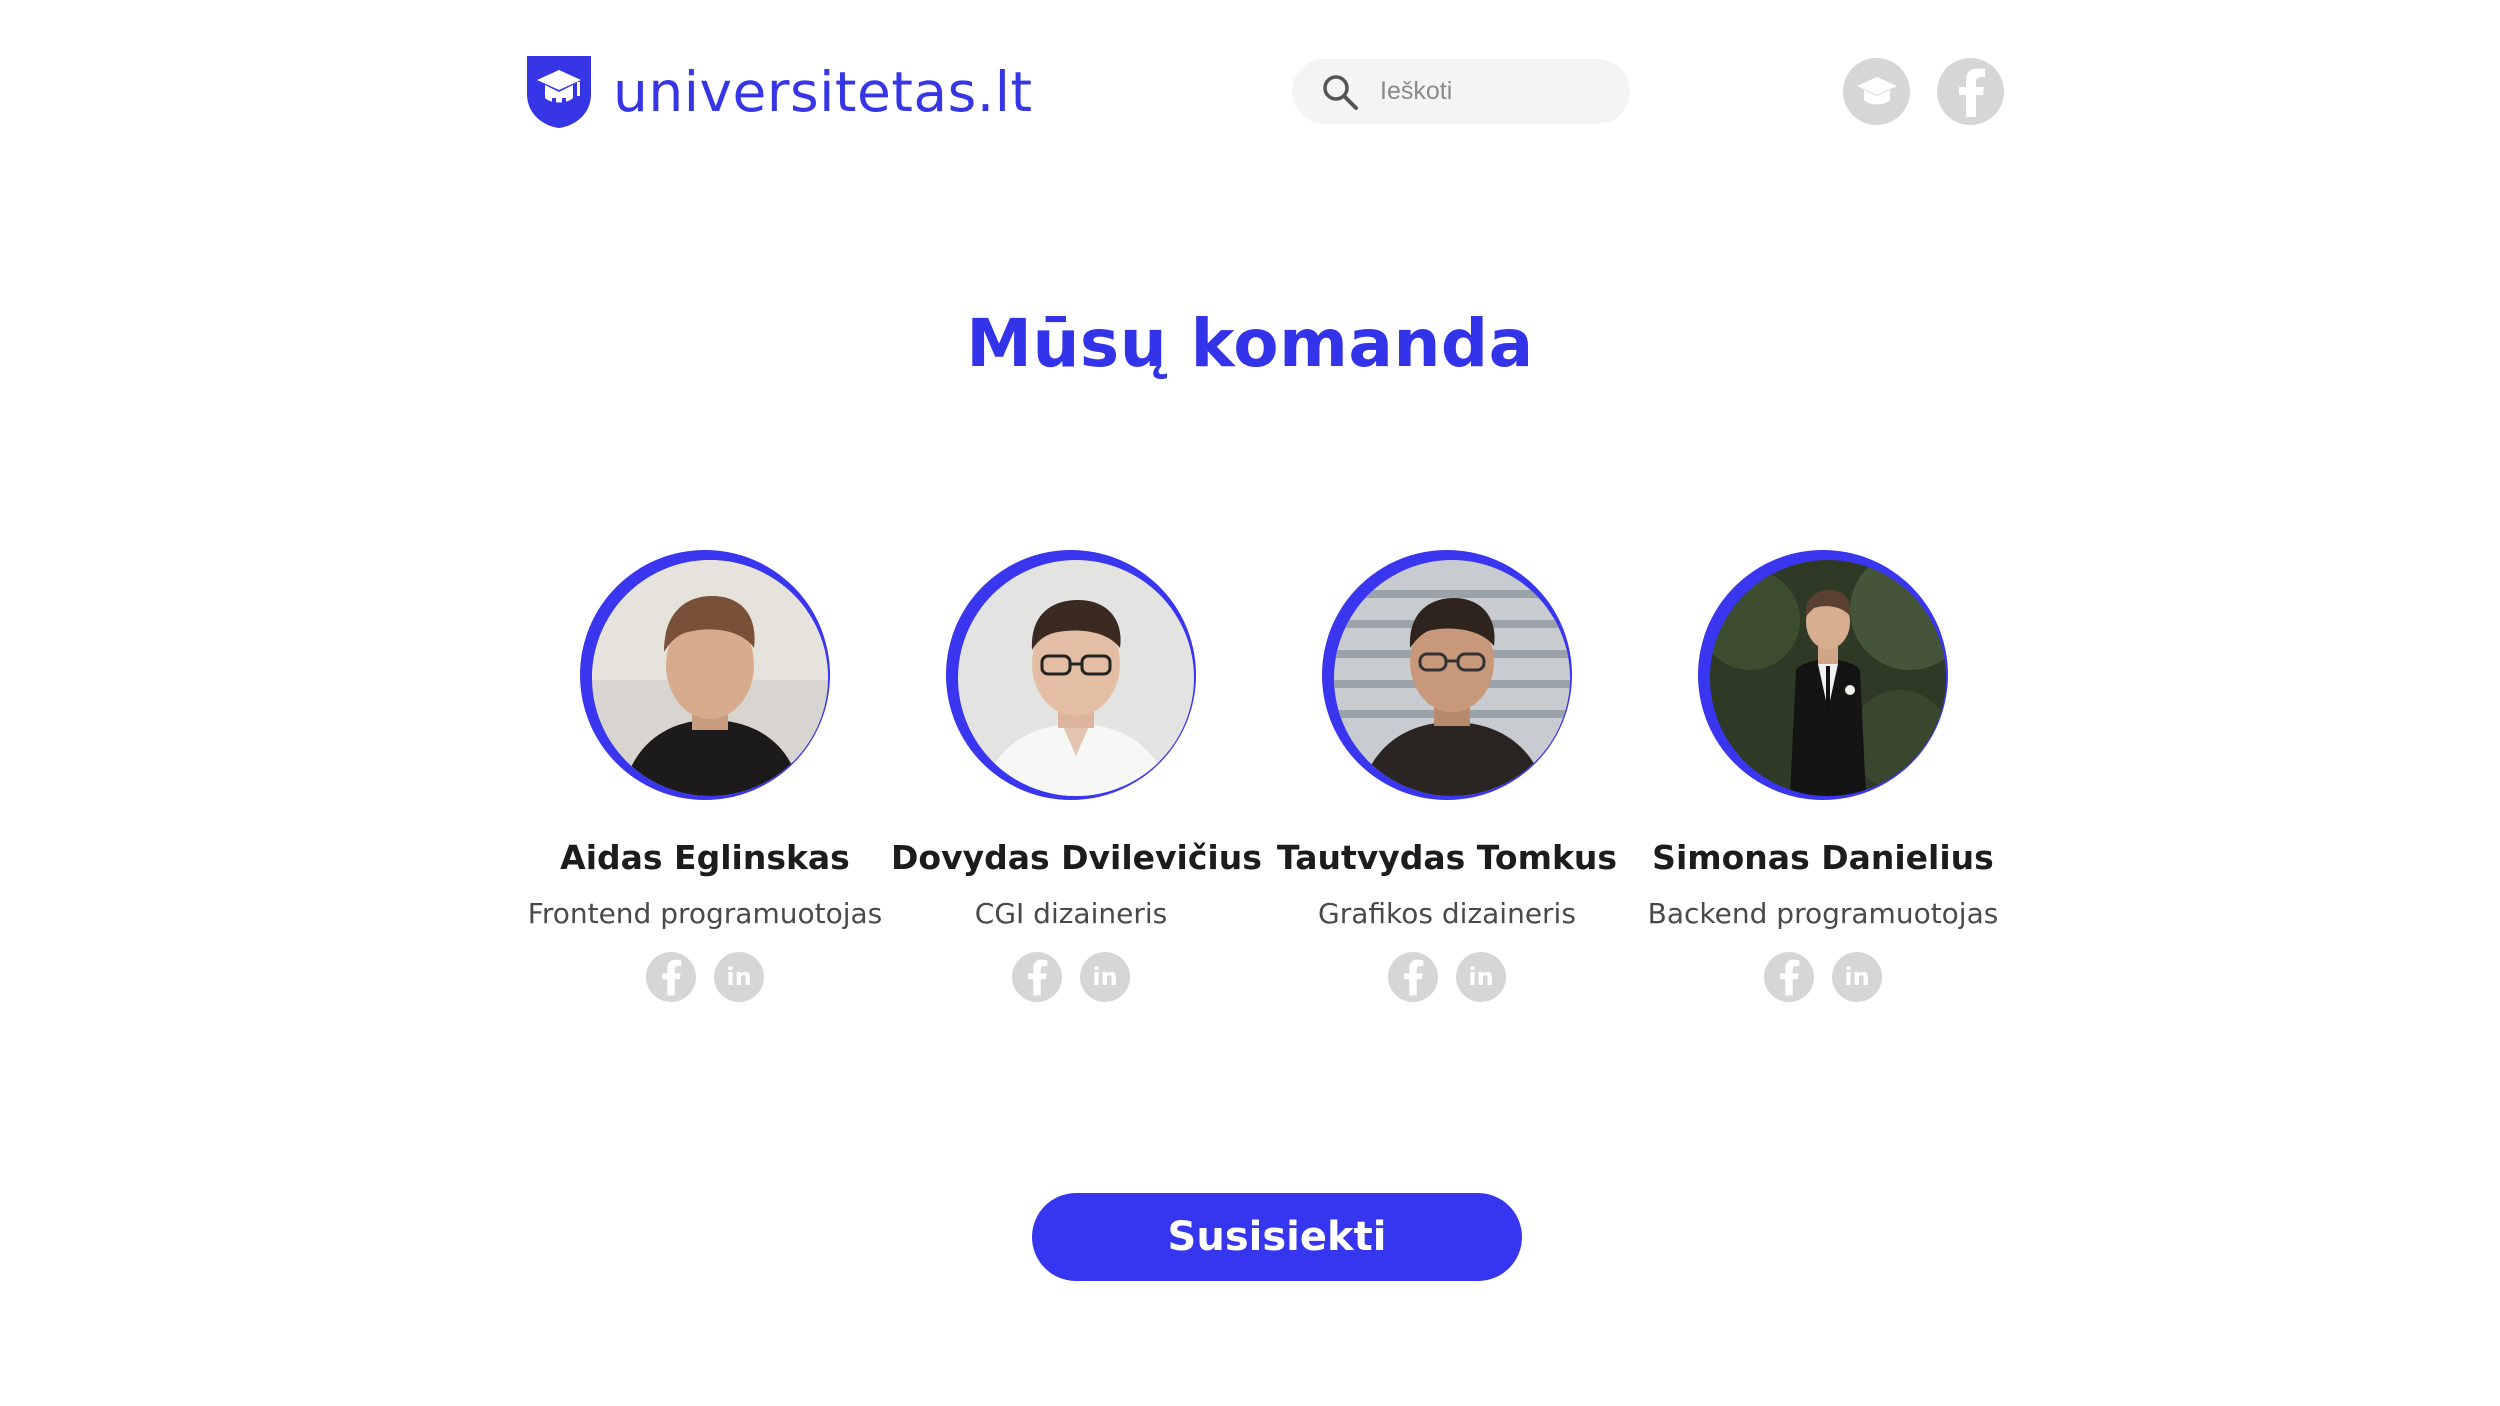  I want to click on section-title: Mūsų komanda, so click(1250, 343).